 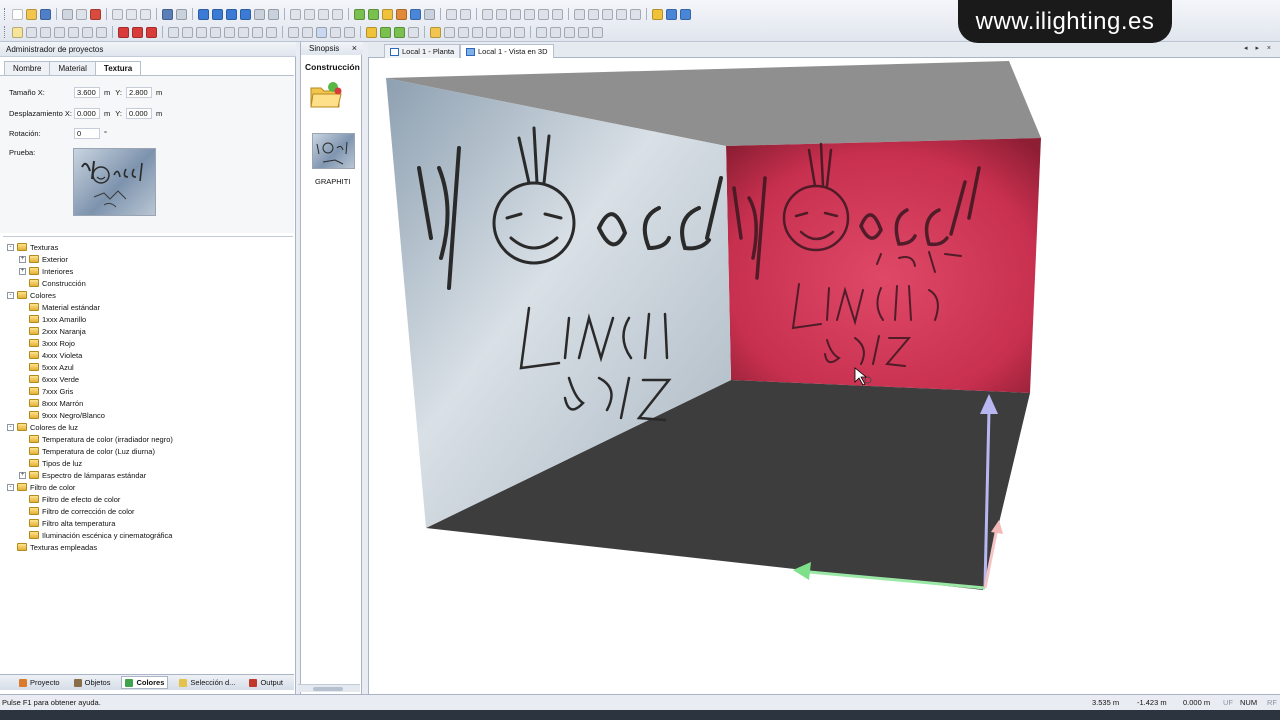 What do you see at coordinates (87, 133) in the screenshot?
I see `rotation-input: 0` at bounding box center [87, 133].